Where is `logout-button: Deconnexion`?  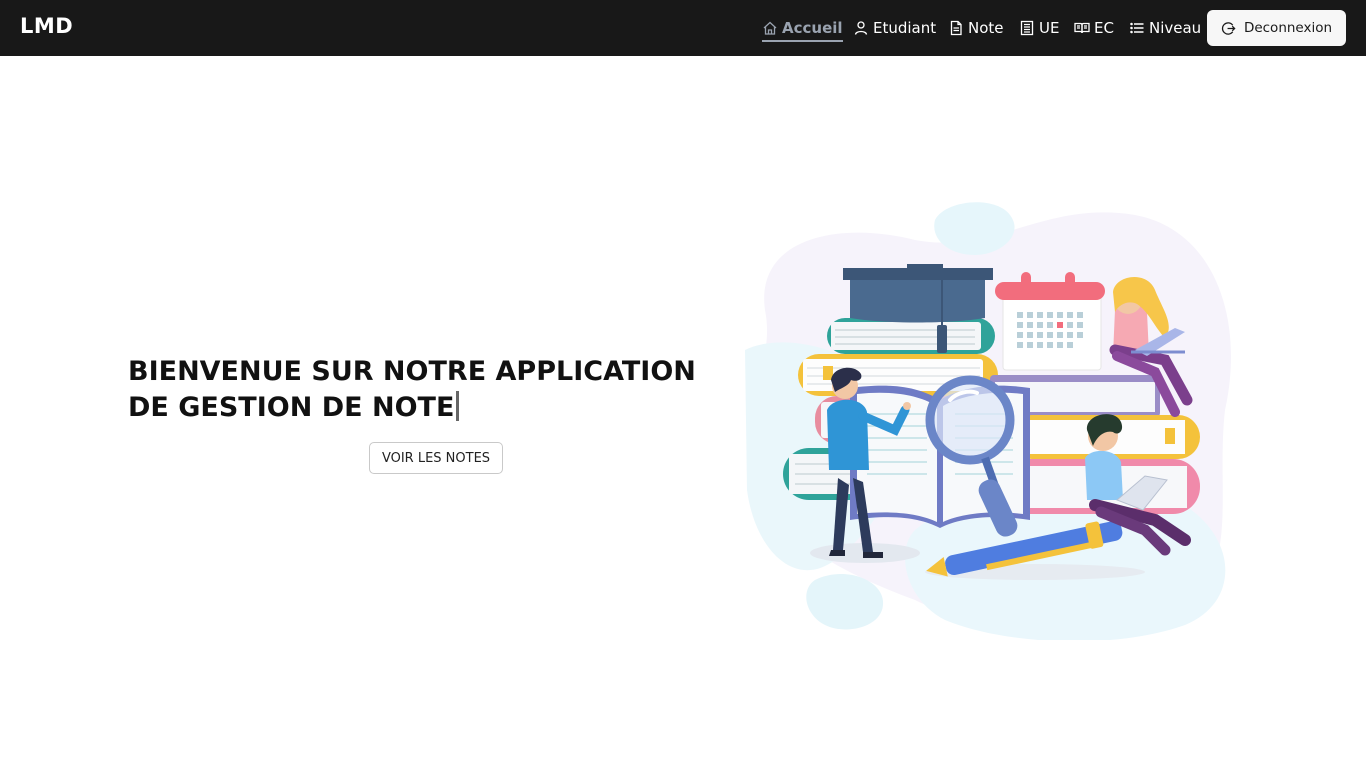
logout-button: Deconnexion is located at coordinates (1276, 28).